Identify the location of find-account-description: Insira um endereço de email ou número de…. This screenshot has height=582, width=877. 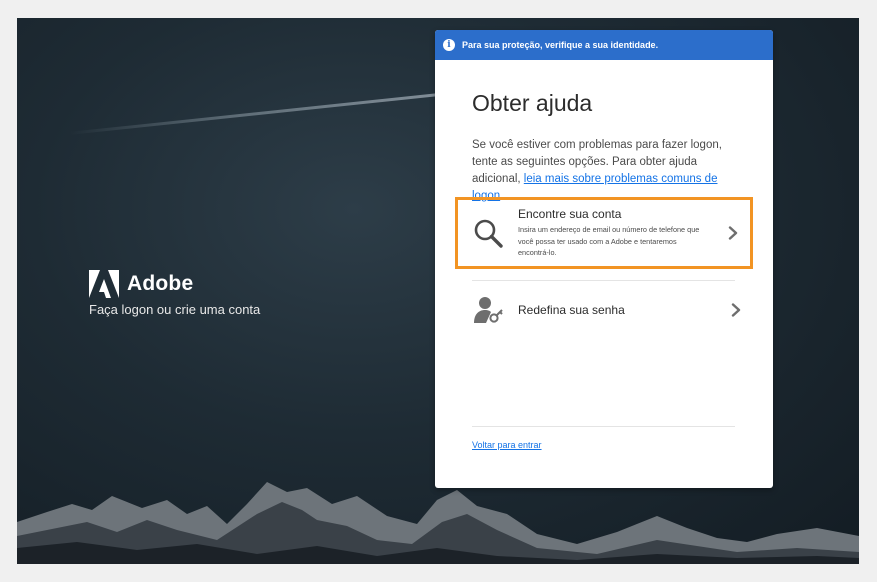
(609, 241).